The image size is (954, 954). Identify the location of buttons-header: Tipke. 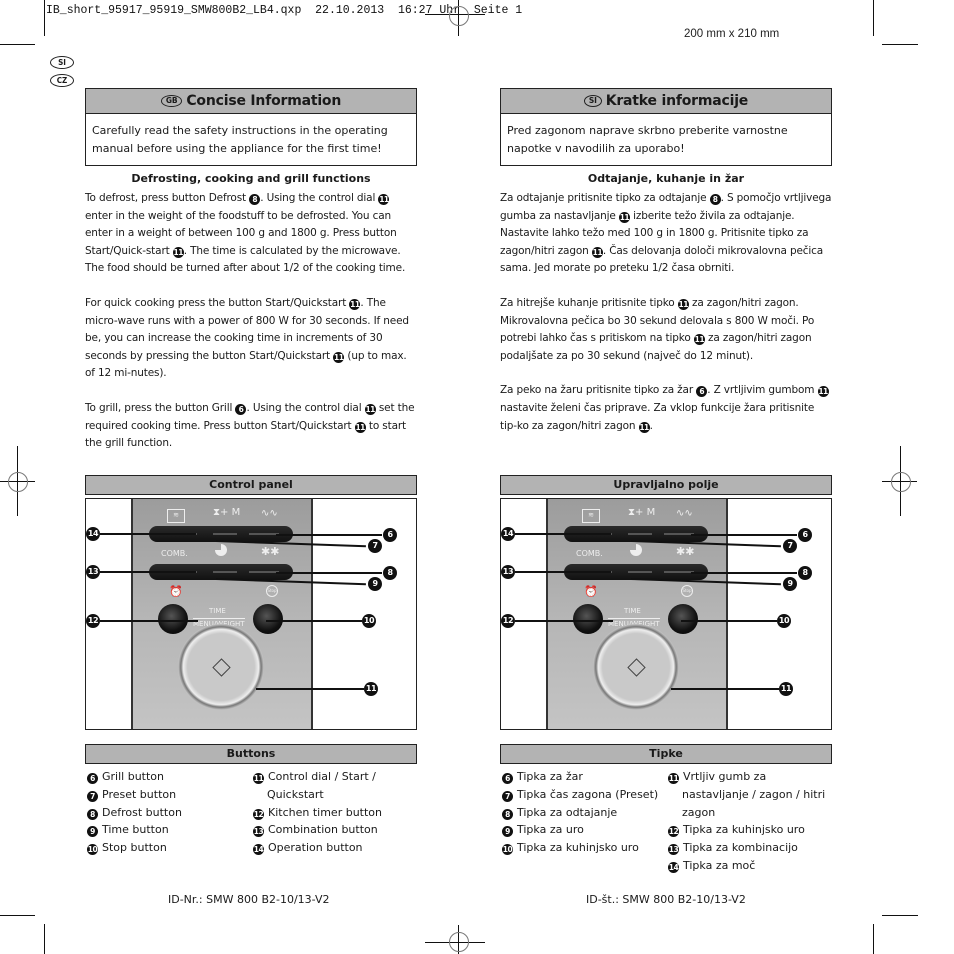
(666, 754).